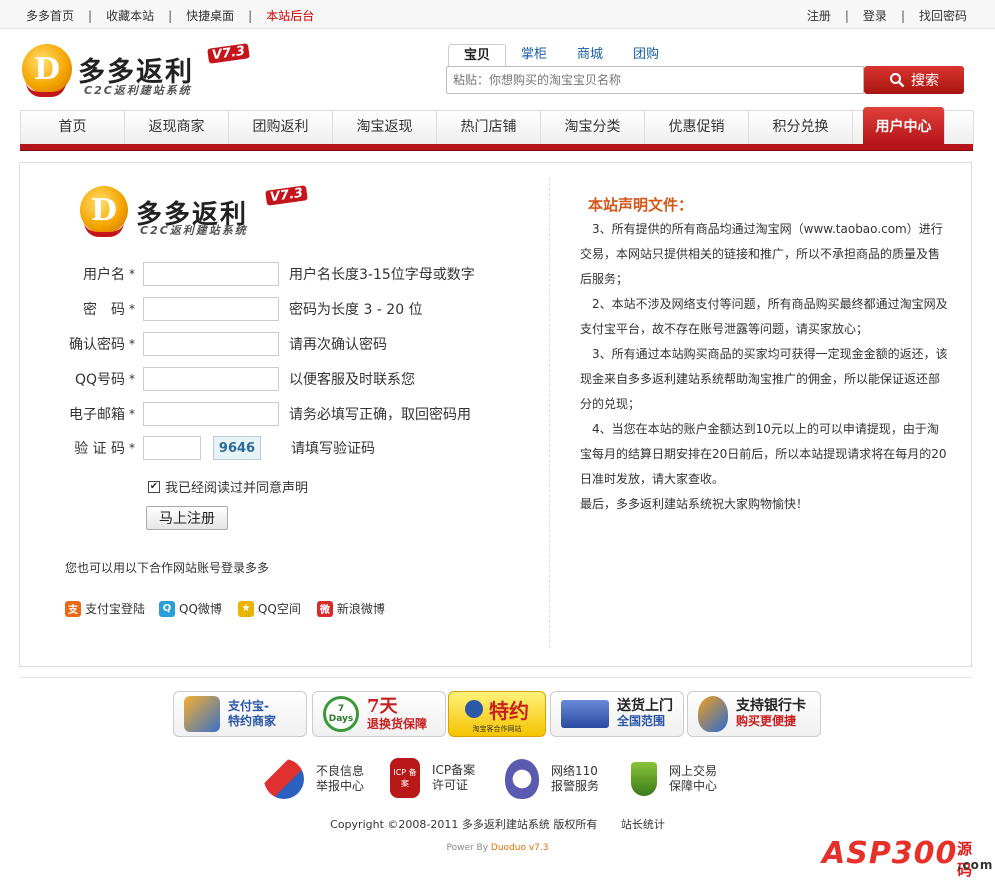 The height and width of the screenshot is (888, 995). What do you see at coordinates (352, 380) in the screenshot?
I see `qq-hint: 以便客服及时联系您` at bounding box center [352, 380].